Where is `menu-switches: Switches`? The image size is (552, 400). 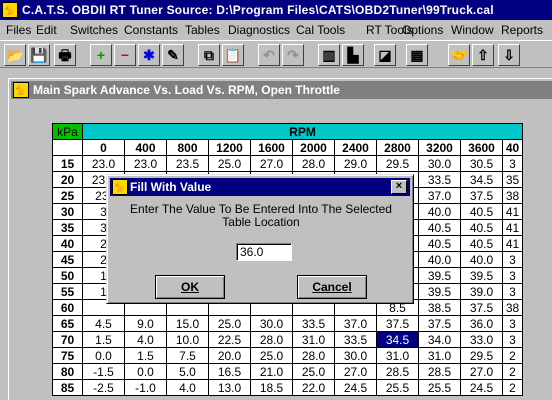
menu-switches: Switches is located at coordinates (94, 30).